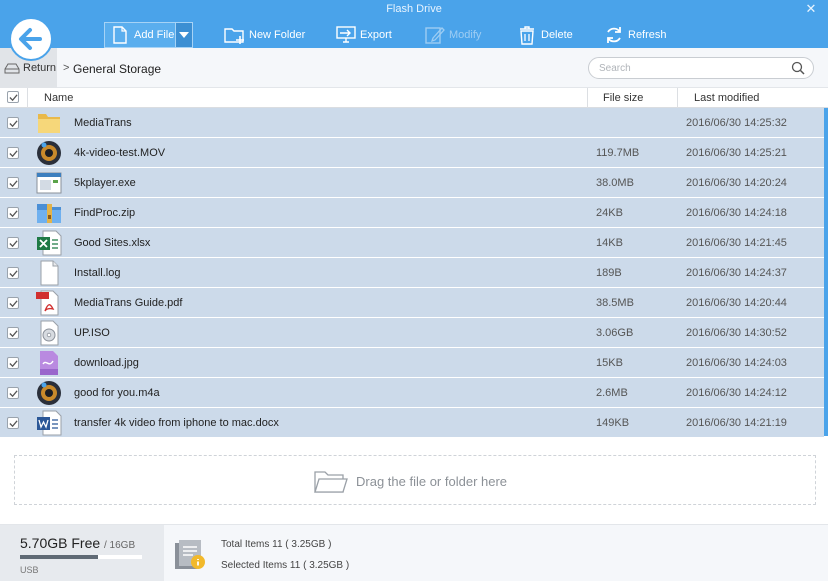 This screenshot has width=828, height=581. What do you see at coordinates (726, 98) in the screenshot?
I see `column-header-modified: Last modified` at bounding box center [726, 98].